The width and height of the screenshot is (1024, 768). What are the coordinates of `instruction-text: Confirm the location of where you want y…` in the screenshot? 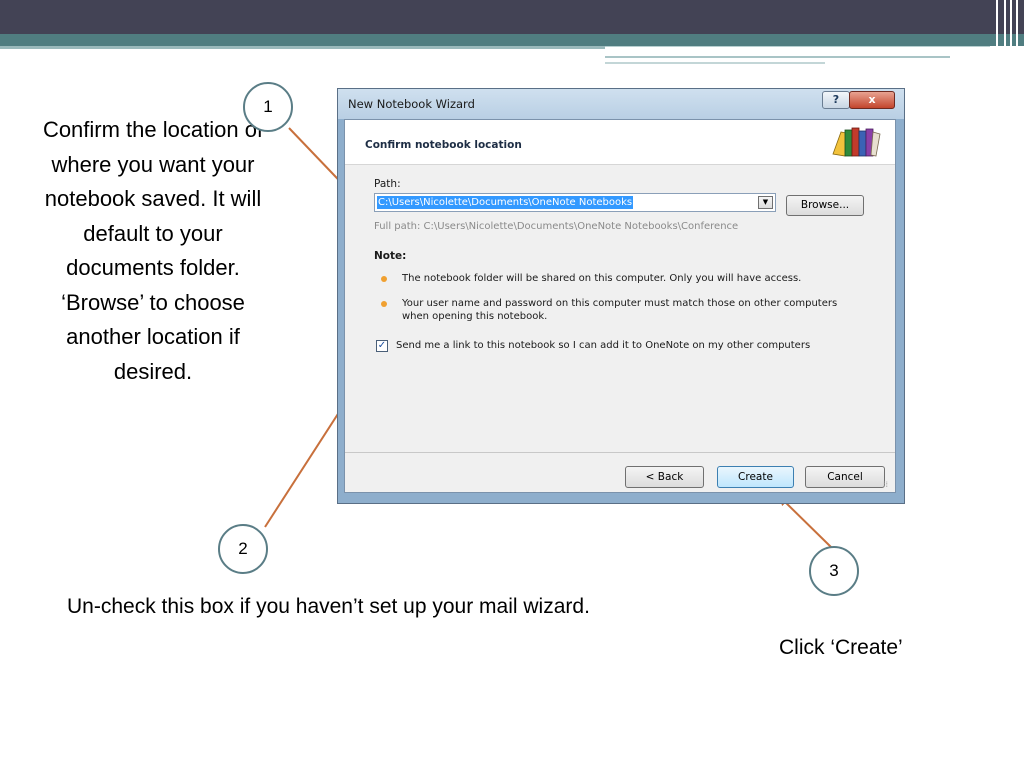 It's located at (153, 250).